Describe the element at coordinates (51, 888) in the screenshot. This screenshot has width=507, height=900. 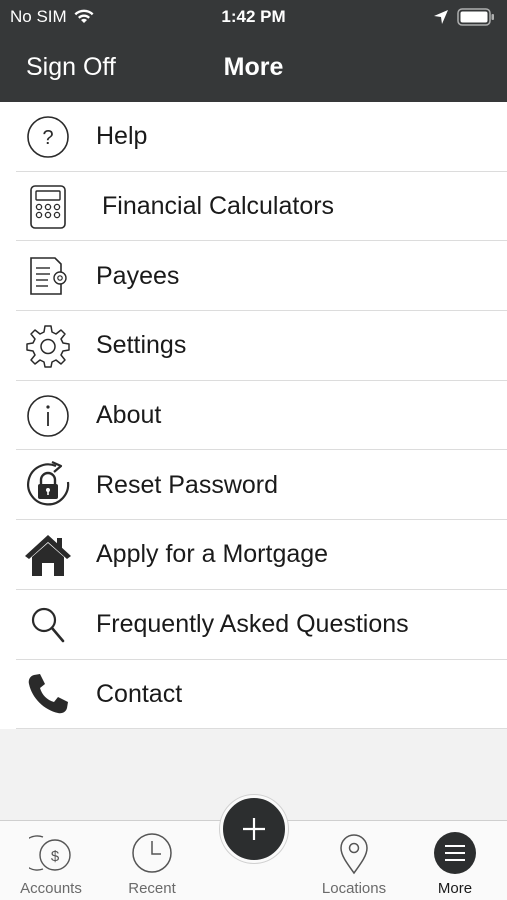
I see `tab-label: Accounts` at that location.